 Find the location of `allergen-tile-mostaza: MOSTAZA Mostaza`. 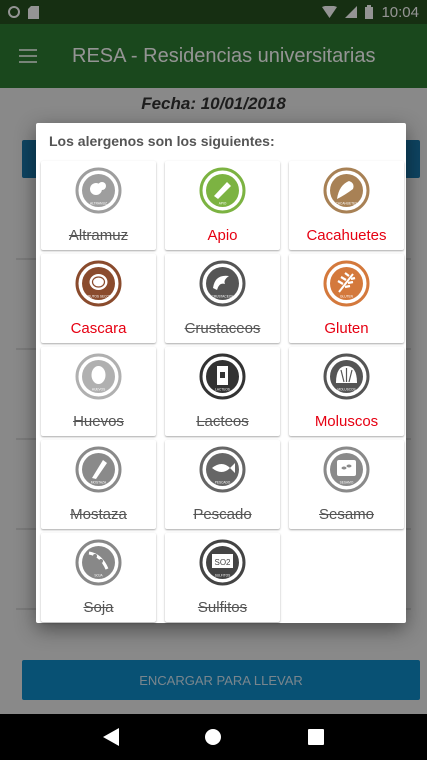

allergen-tile-mostaza: MOSTAZA Mostaza is located at coordinates (98, 484).